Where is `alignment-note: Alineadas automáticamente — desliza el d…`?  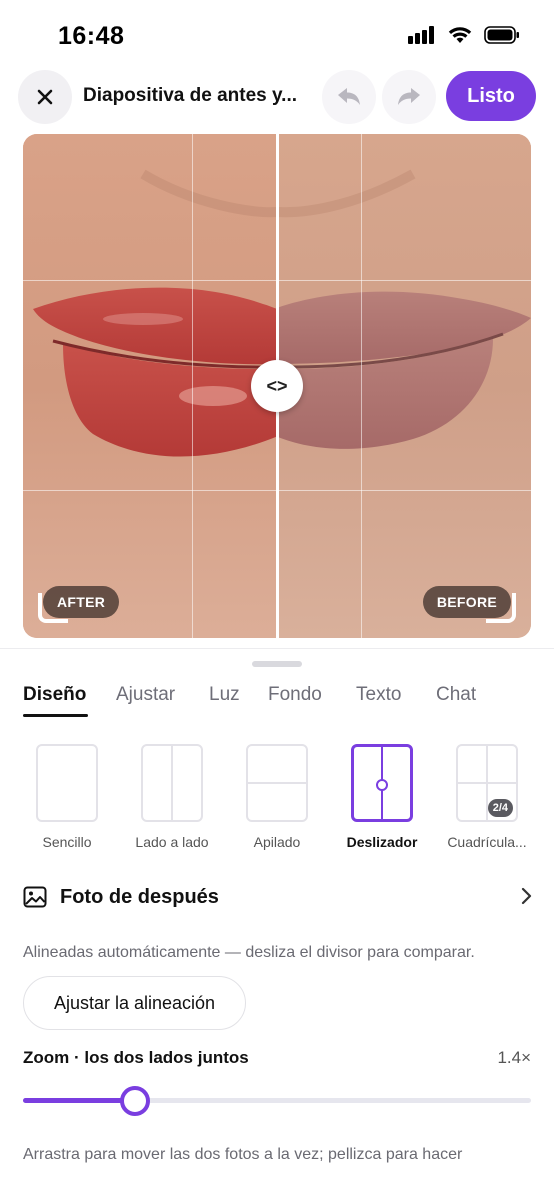
alignment-note: Alineadas automáticamente — desliza el d… is located at coordinates (249, 952).